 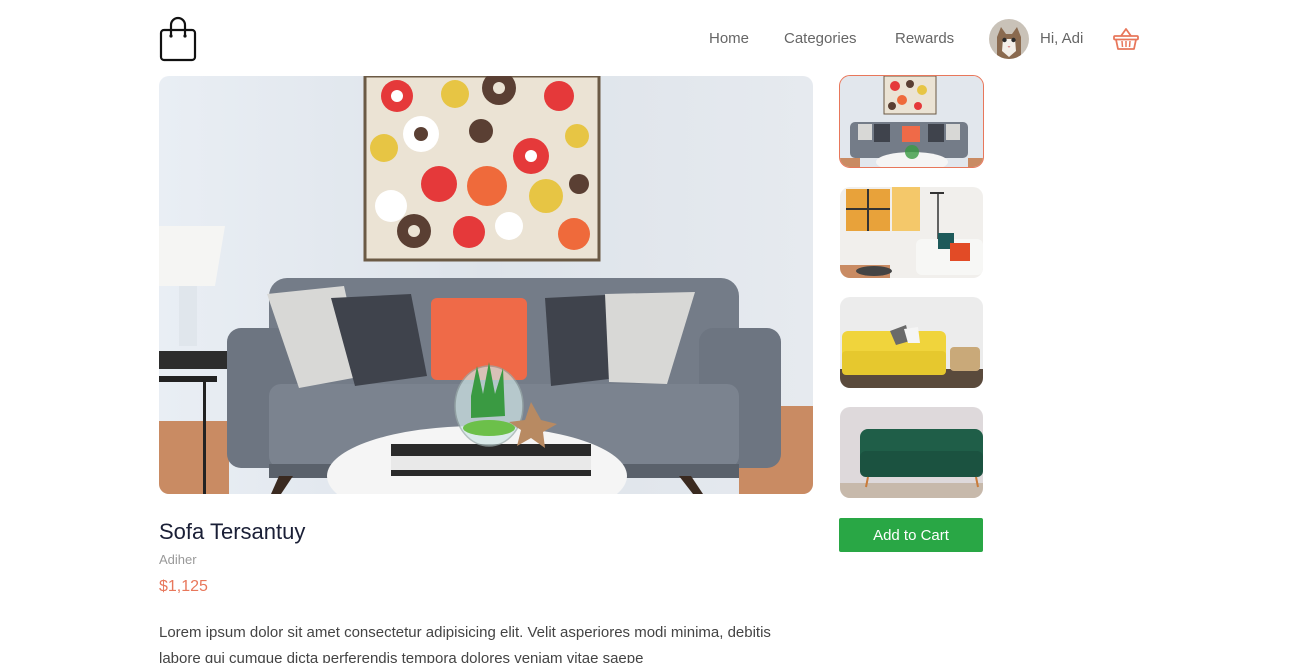 I want to click on thumbnail-white-sofa, so click(x=911, y=232).